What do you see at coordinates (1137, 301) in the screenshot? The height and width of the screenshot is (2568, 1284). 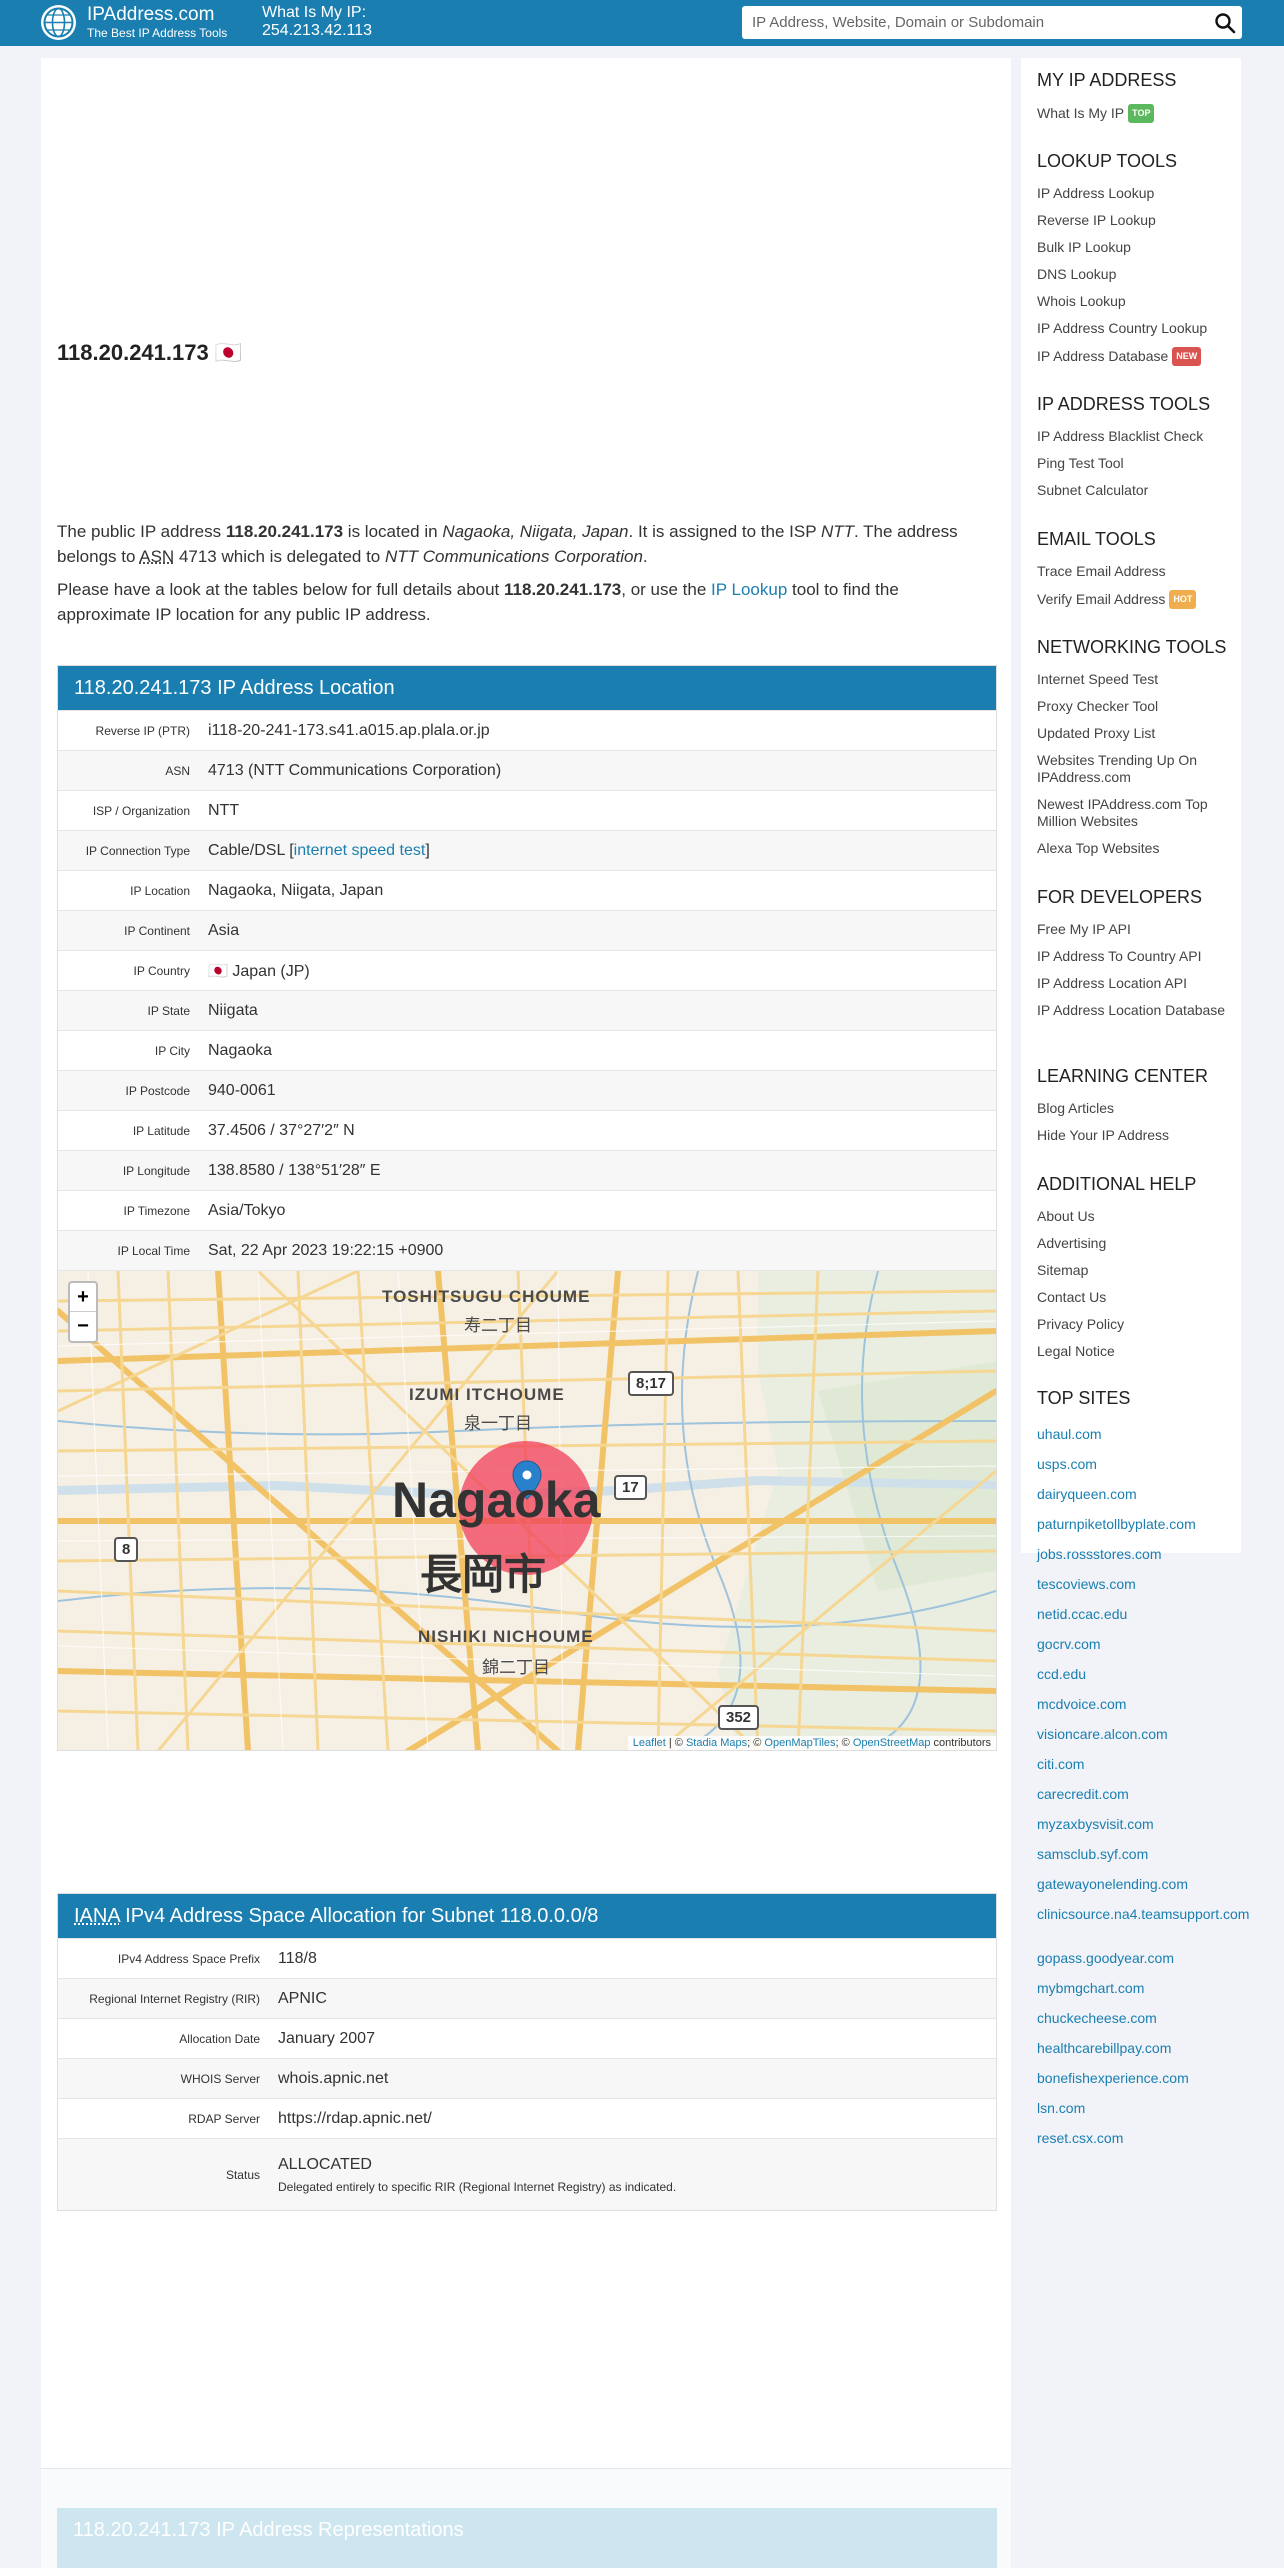 I see `sidebar-item-link: Whois Lookup` at bounding box center [1137, 301].